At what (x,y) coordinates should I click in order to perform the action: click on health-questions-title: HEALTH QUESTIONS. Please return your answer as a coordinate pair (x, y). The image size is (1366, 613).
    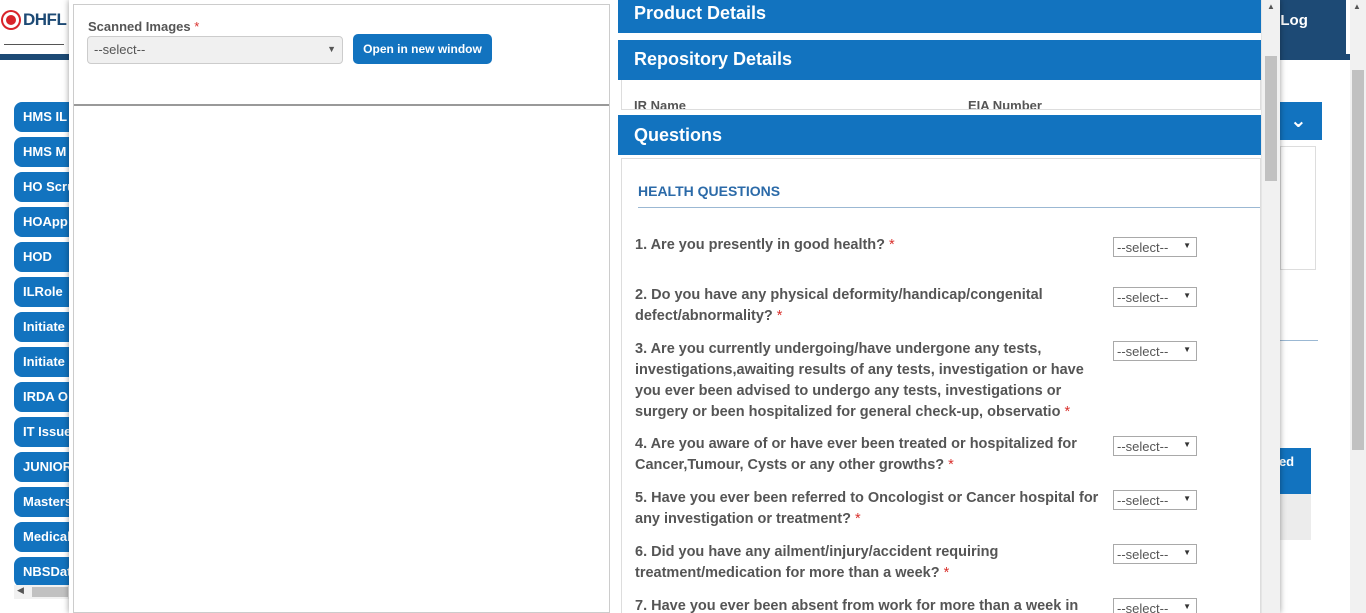
    Looking at the image, I should click on (709, 191).